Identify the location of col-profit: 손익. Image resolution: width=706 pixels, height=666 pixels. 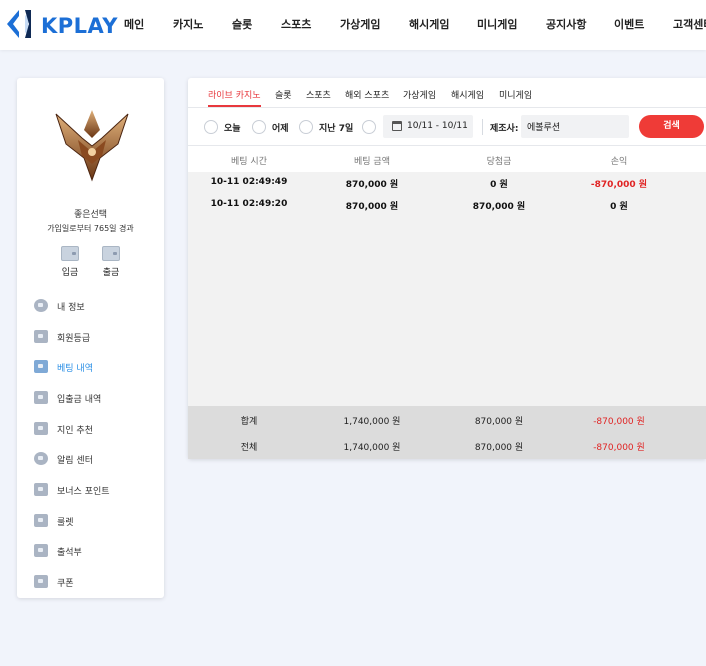
(619, 162).